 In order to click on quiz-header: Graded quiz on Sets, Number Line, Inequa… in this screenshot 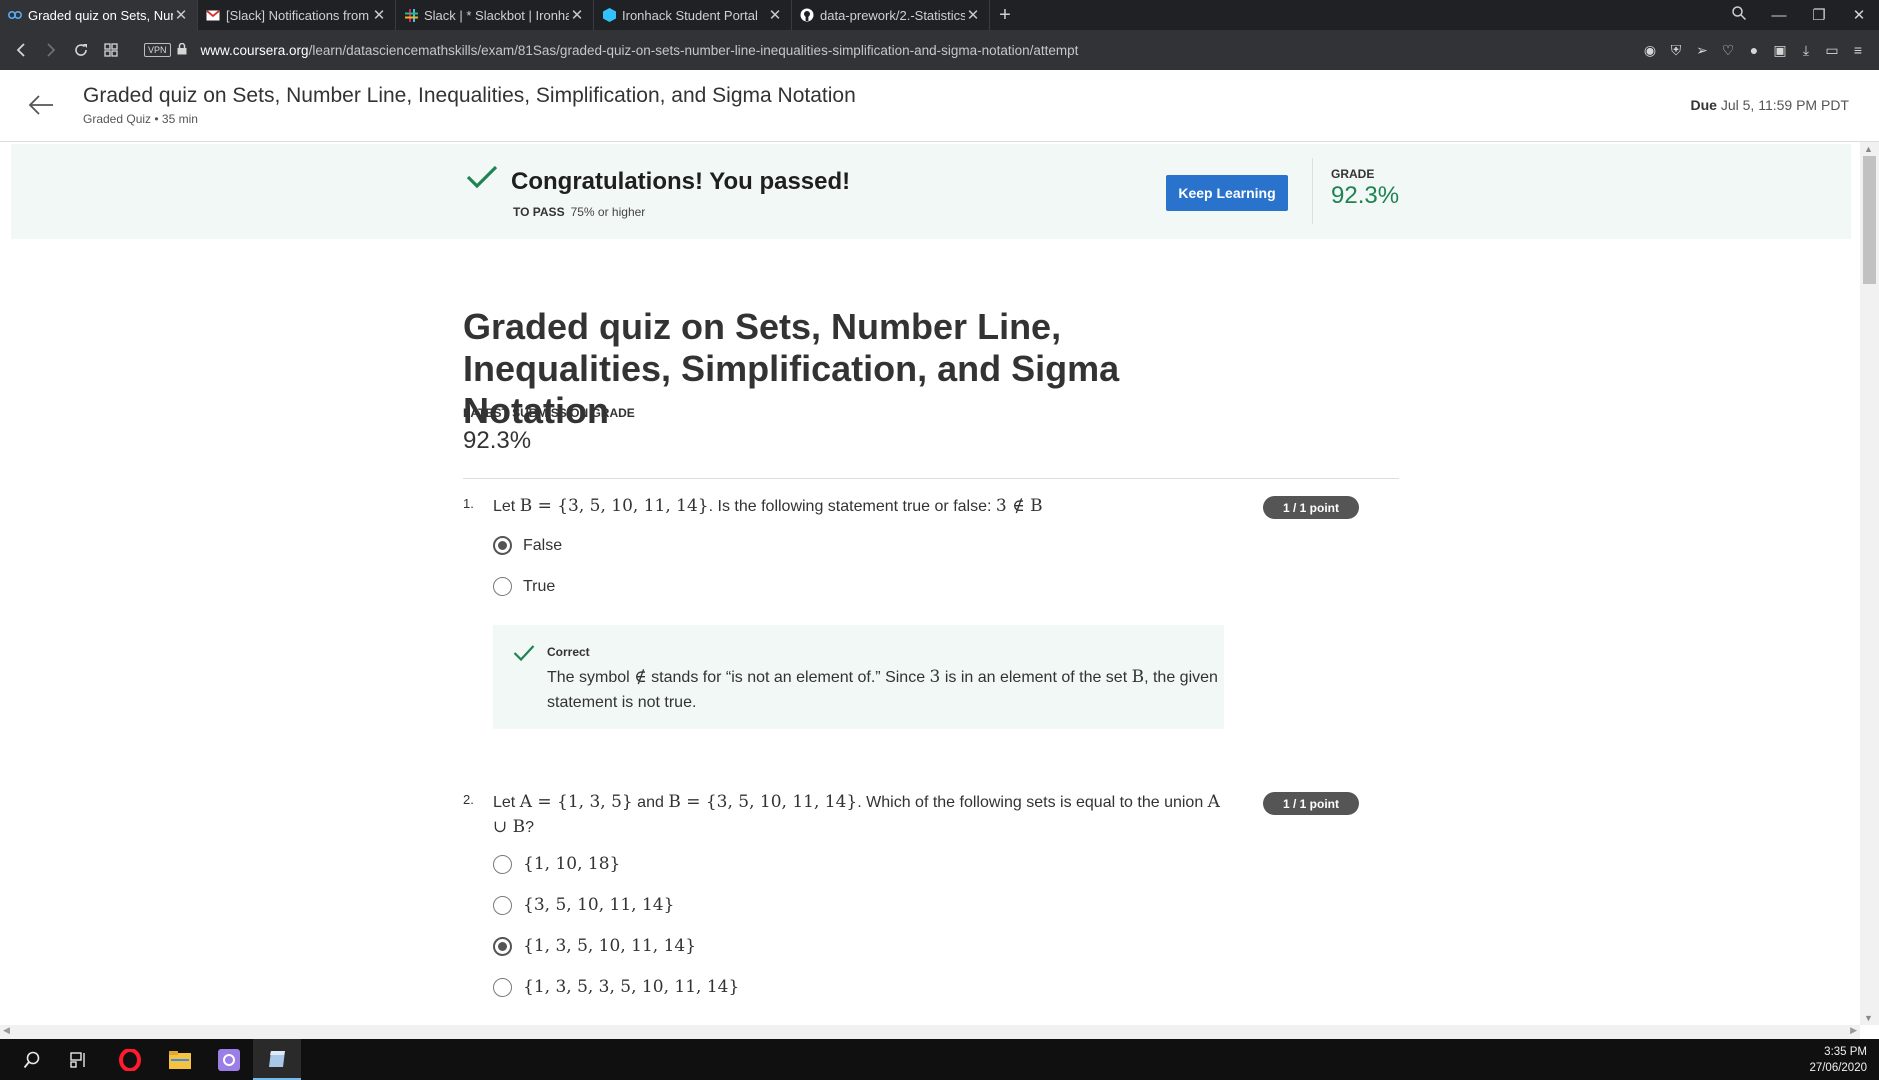, I will do `click(939, 106)`.